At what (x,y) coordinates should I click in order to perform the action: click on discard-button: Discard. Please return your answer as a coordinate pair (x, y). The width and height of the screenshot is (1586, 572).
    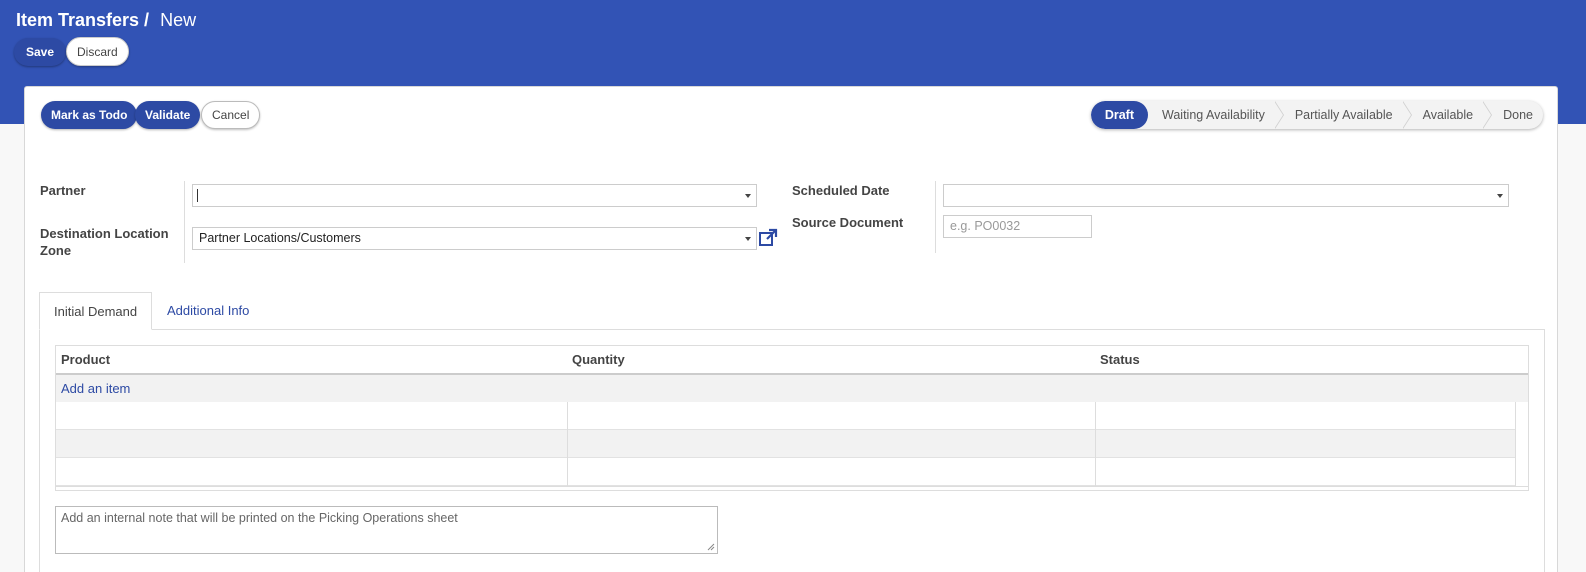
    Looking at the image, I should click on (97, 51).